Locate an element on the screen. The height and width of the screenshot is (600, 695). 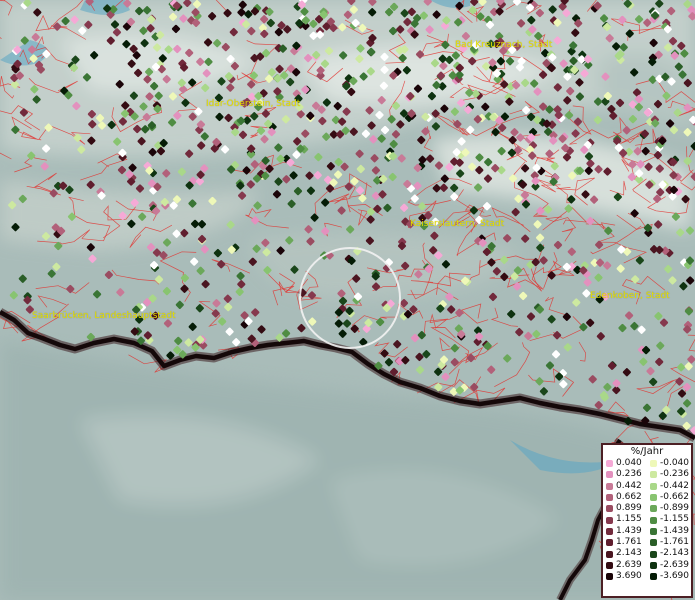
legend-value: -0.236 is located at coordinates (675, 474).